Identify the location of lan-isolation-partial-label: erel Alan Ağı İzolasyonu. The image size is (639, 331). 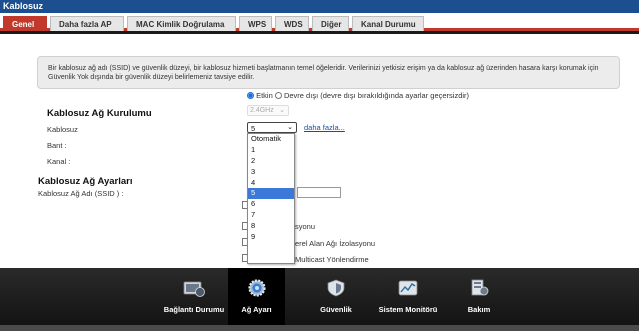
(335, 243).